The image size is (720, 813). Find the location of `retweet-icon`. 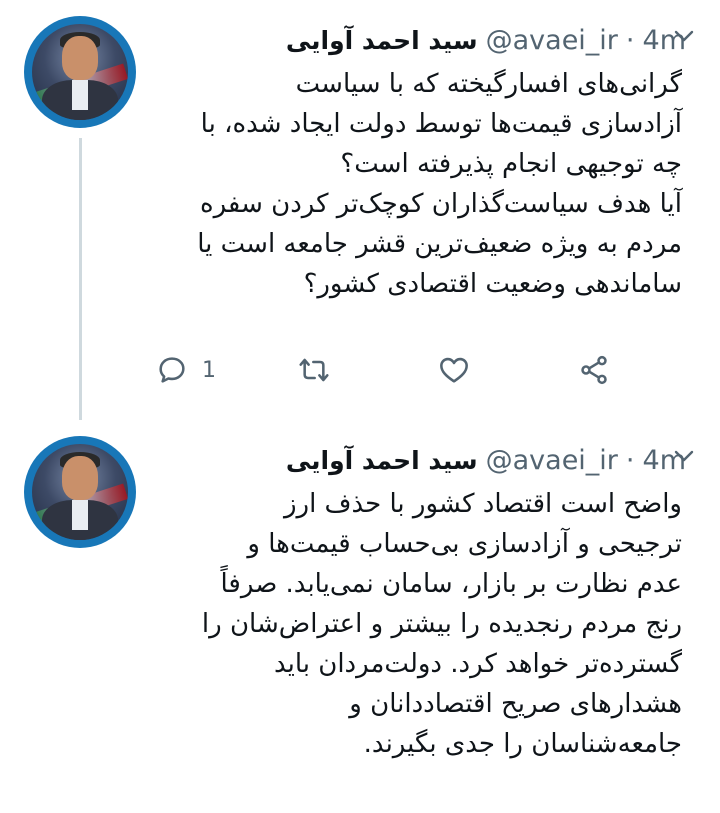

retweet-icon is located at coordinates (314, 370).